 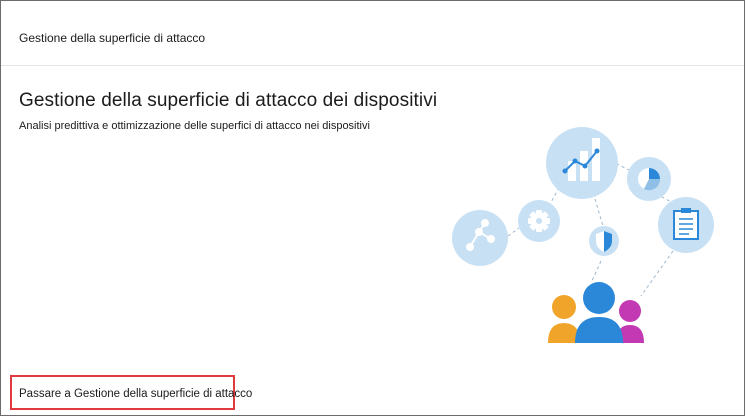 What do you see at coordinates (596, 312) in the screenshot?
I see `people-group-icon` at bounding box center [596, 312].